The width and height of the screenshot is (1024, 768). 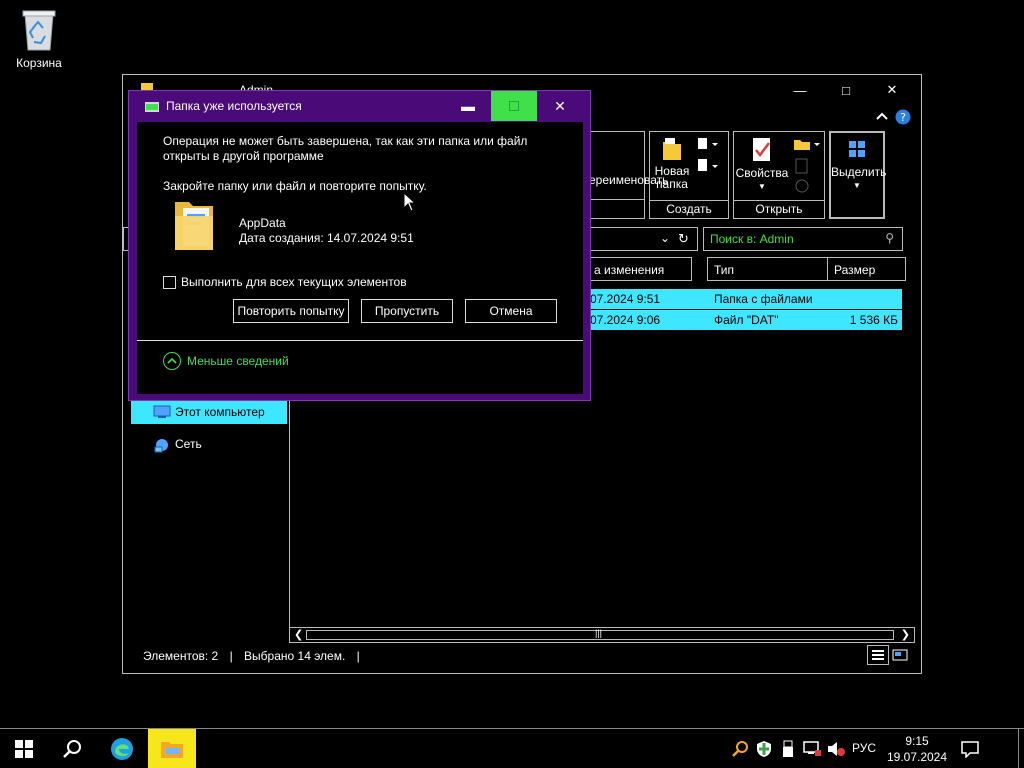 I want to click on ribbon-group-select: Выделить ▼, so click(x=858, y=175).